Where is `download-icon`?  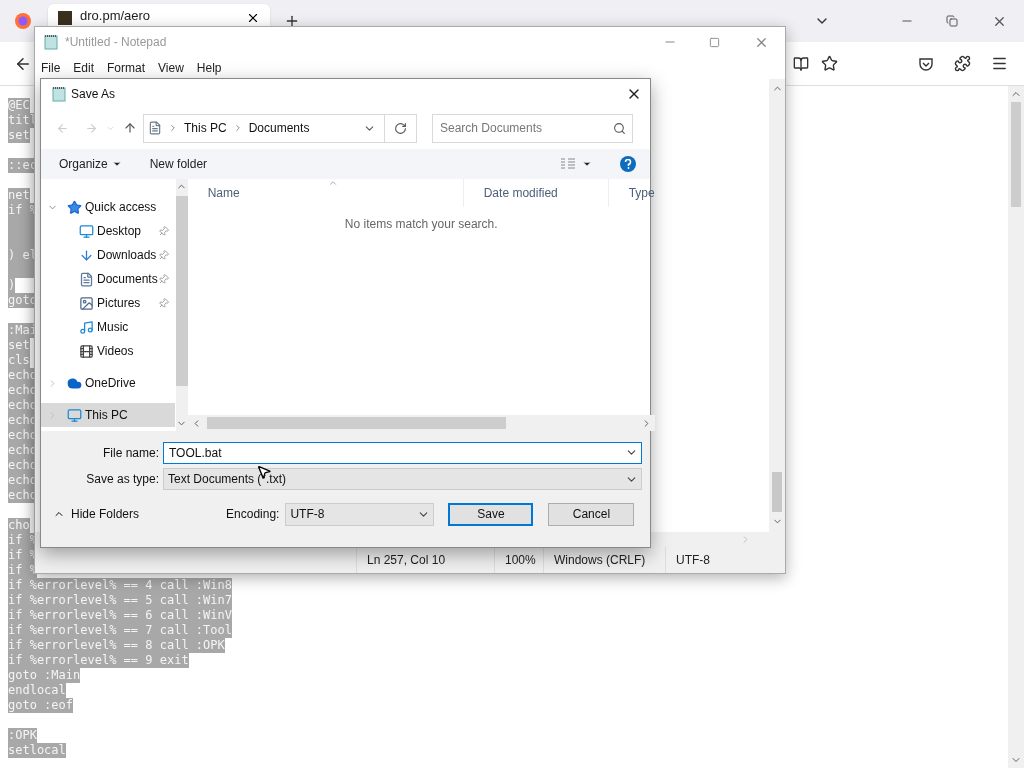 download-icon is located at coordinates (86, 255).